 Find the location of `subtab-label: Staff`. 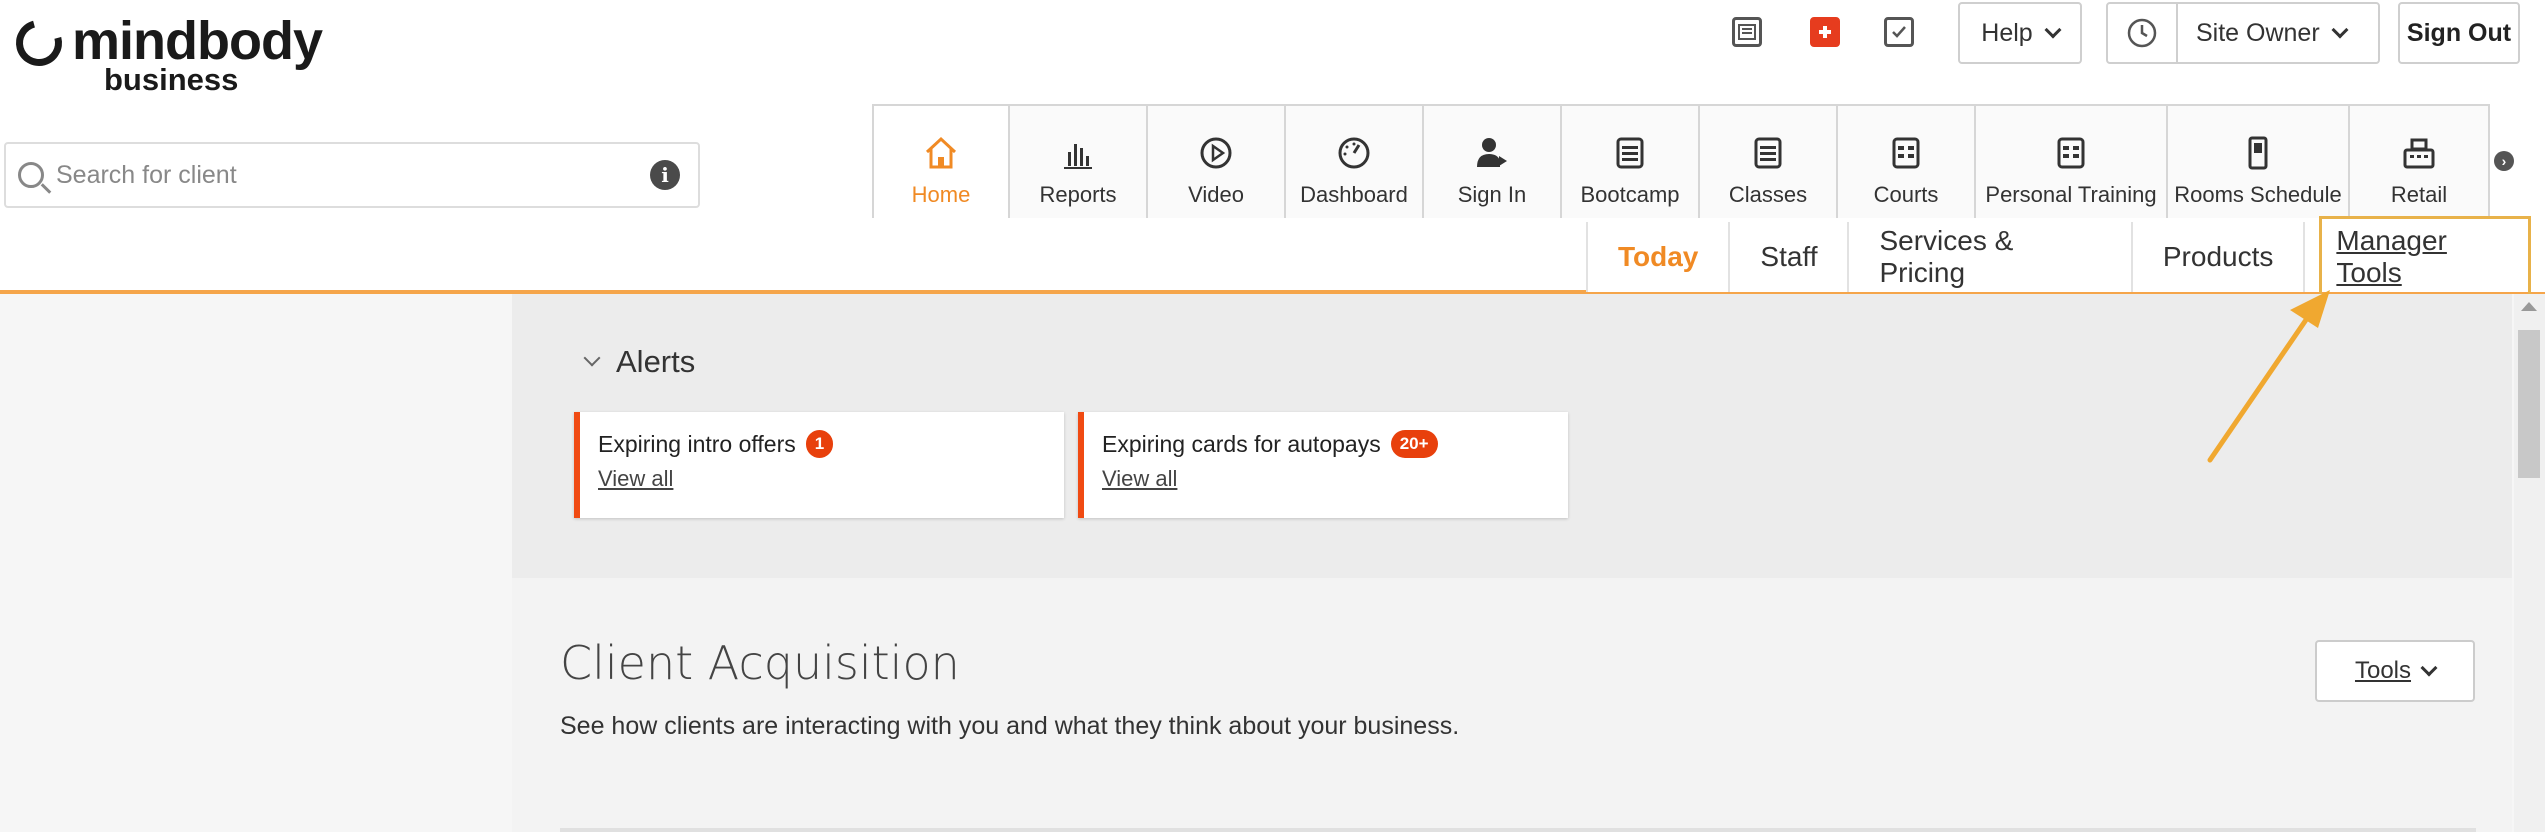

subtab-label: Staff is located at coordinates (1789, 256).